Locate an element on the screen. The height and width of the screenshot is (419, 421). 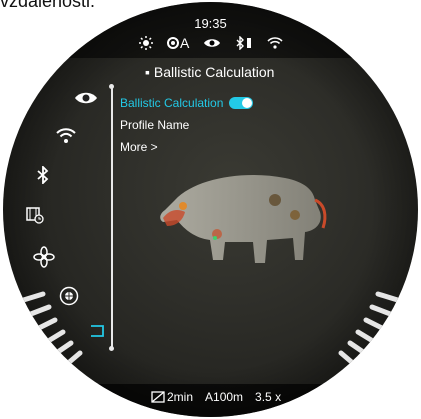
sleep-timer-icon is located at coordinates (158, 397).